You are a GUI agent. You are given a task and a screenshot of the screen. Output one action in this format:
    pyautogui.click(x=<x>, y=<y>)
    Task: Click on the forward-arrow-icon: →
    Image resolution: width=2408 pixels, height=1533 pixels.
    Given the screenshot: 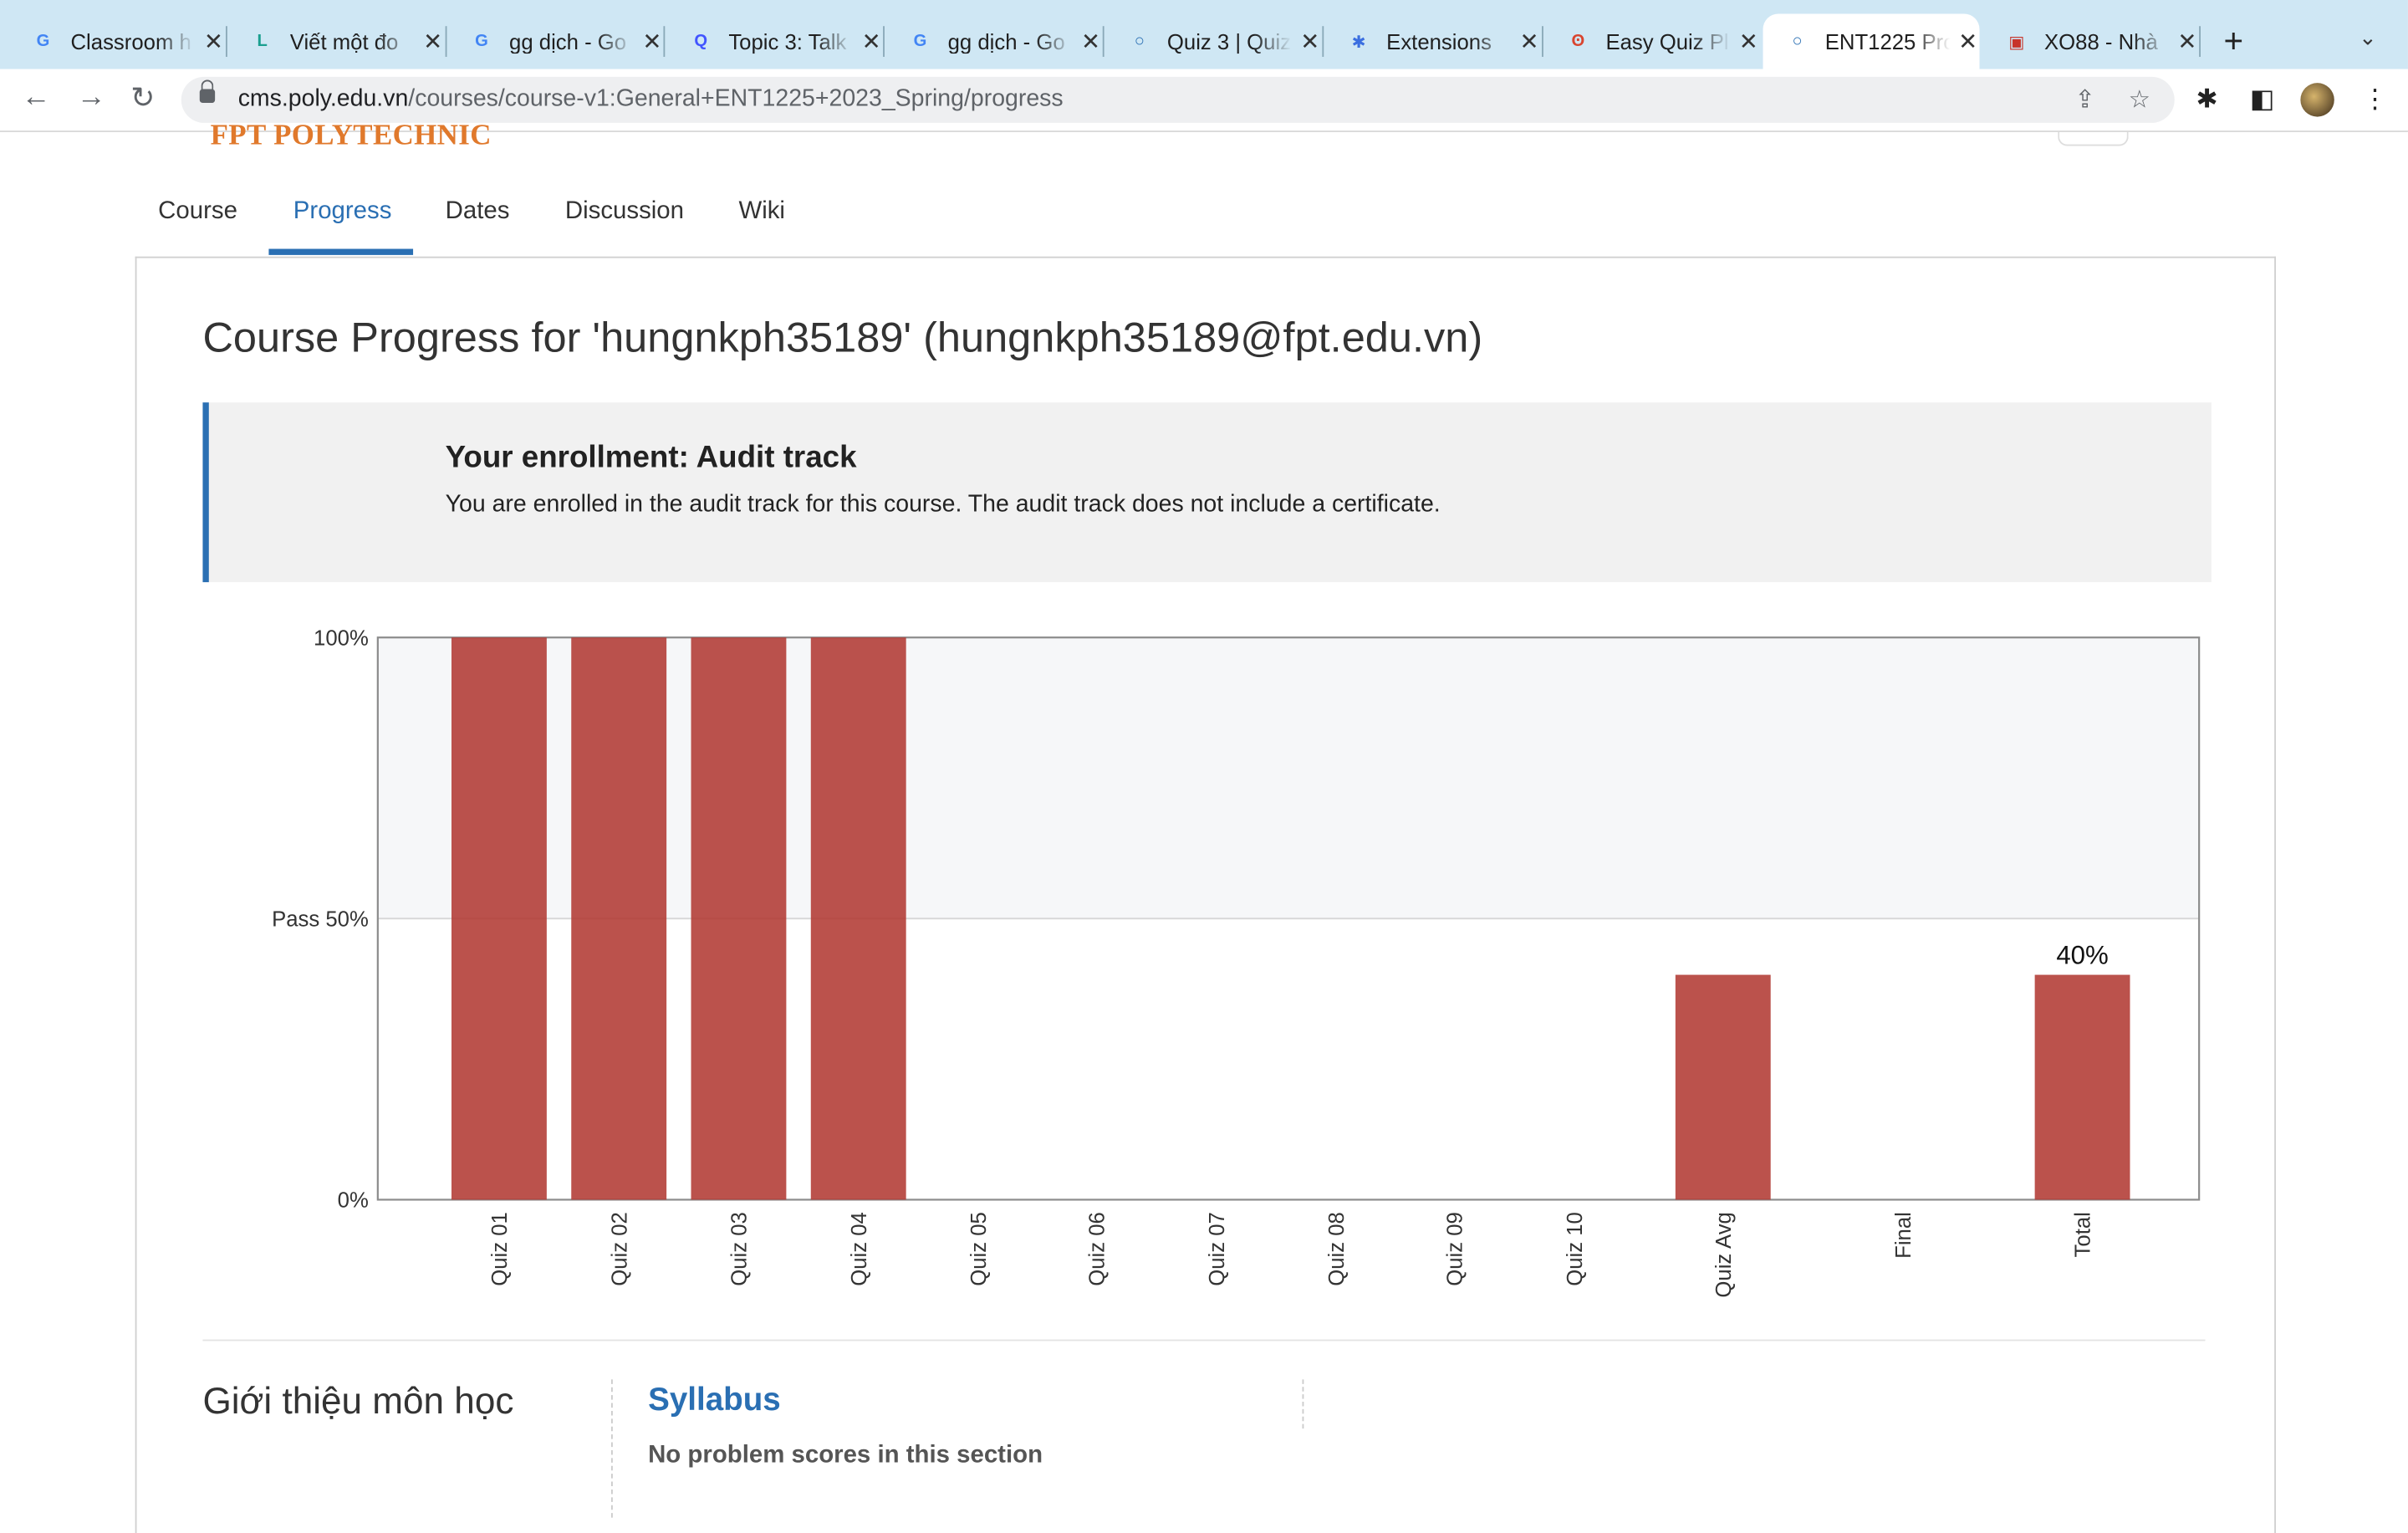 What is the action you would take?
    pyautogui.click(x=91, y=98)
    